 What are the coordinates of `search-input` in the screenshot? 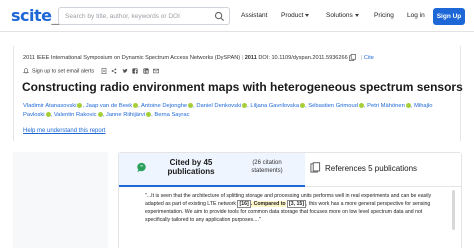 It's located at (135, 16).